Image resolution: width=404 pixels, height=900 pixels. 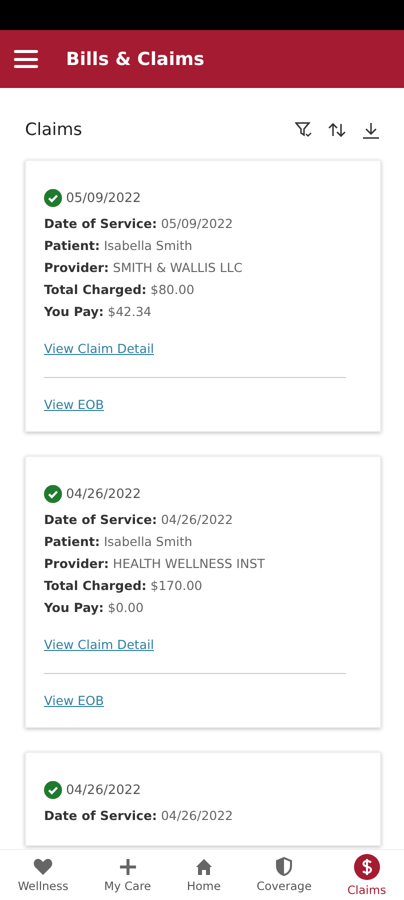 I want to click on filter-icon, so click(x=303, y=130).